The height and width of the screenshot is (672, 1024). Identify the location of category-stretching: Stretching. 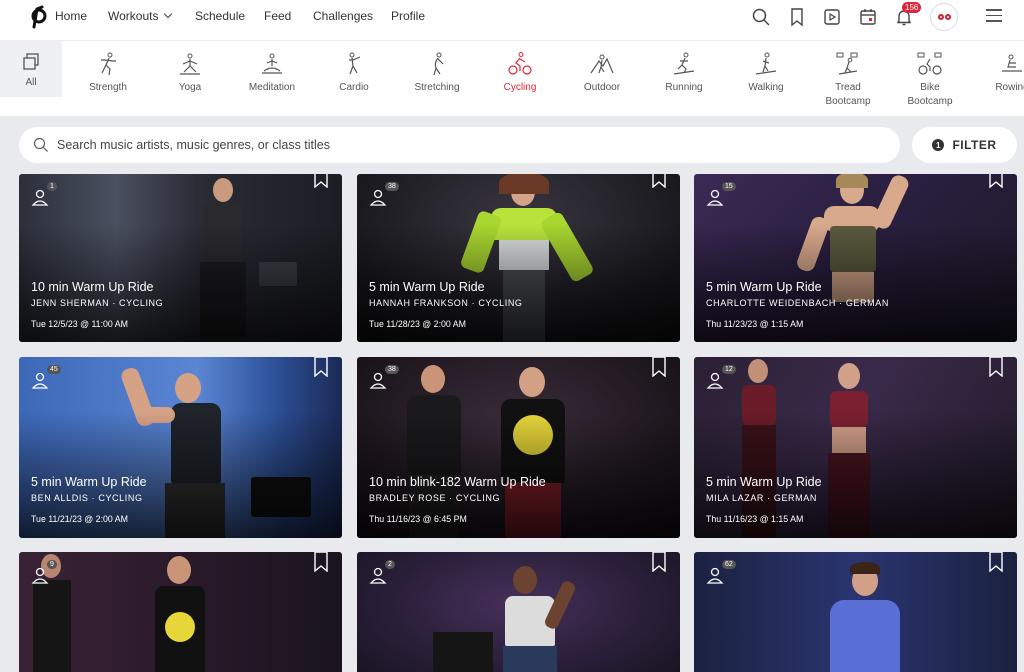
(437, 79).